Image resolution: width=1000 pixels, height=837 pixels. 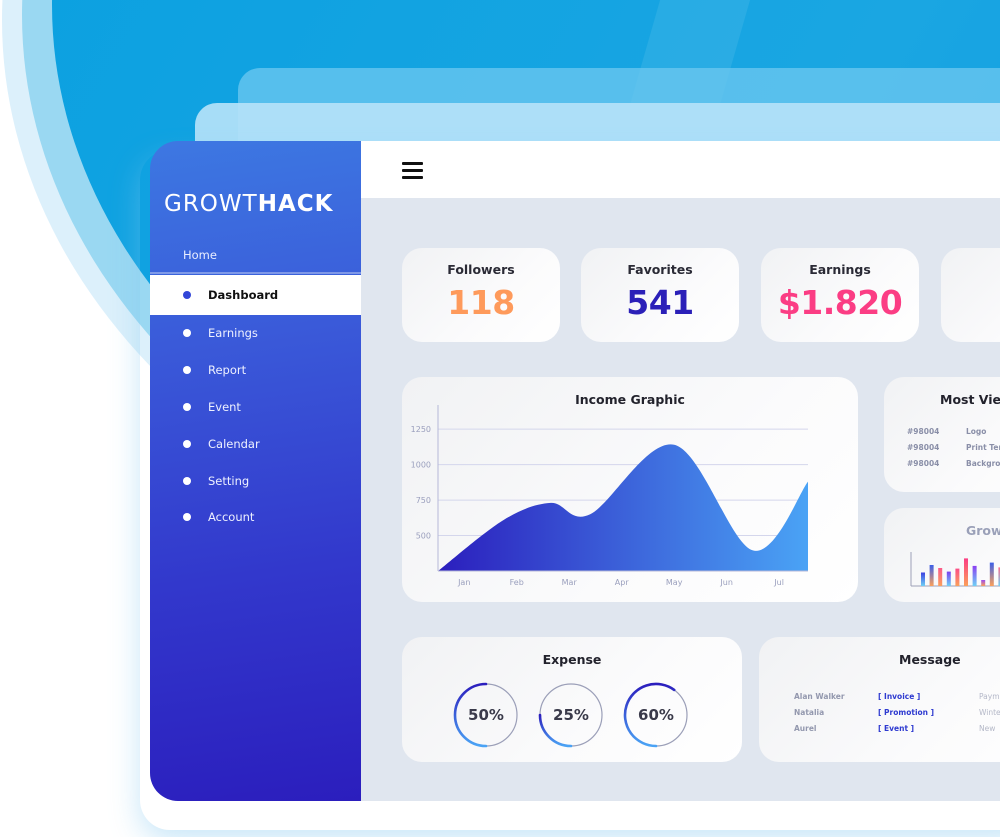 I want to click on x-tick-label: Apr, so click(x=622, y=582).